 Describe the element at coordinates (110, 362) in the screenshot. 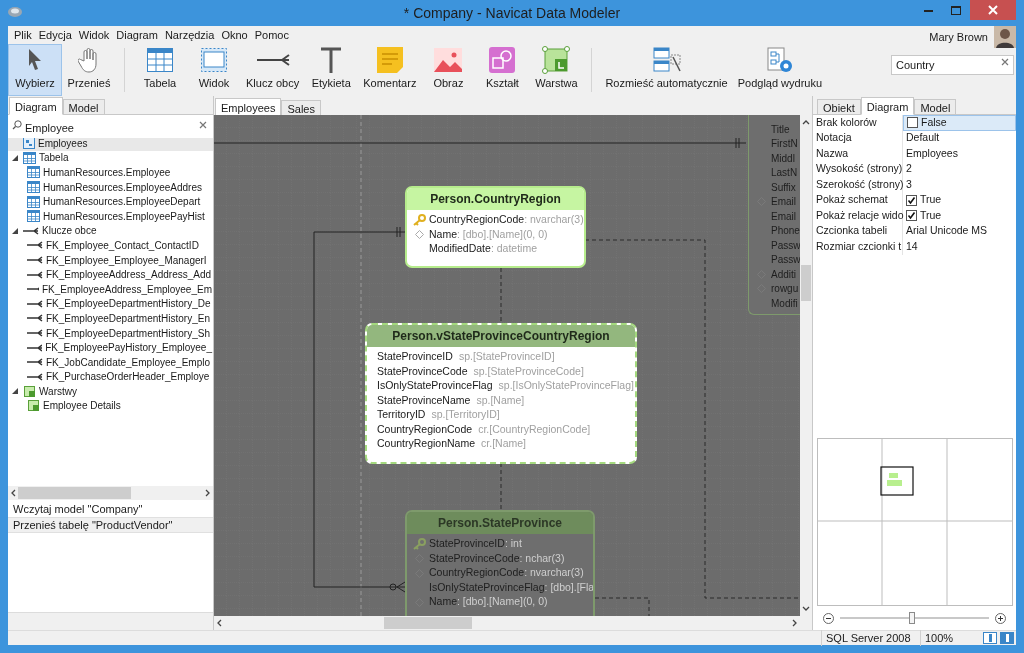

I see `tree-item: FK_JobCandidate_Employee_Emplo` at that location.